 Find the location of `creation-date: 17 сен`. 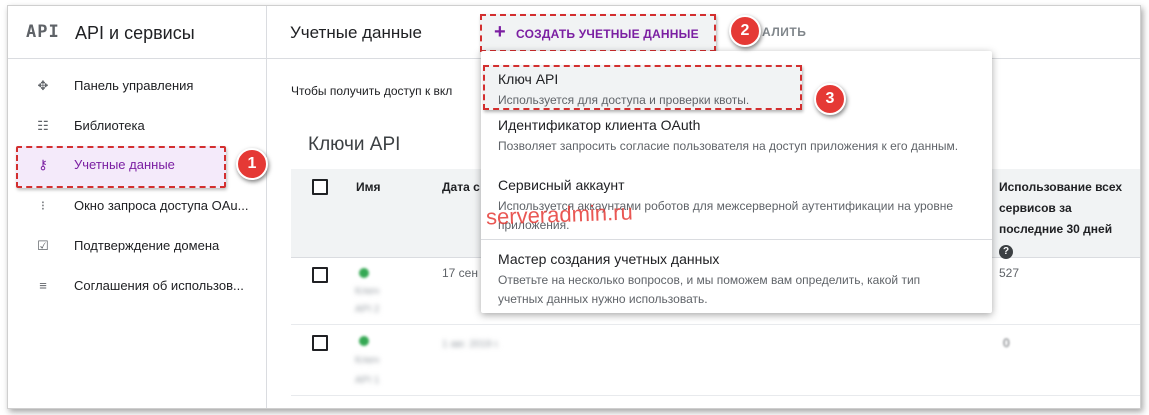

creation-date: 17 сен is located at coordinates (460, 273).